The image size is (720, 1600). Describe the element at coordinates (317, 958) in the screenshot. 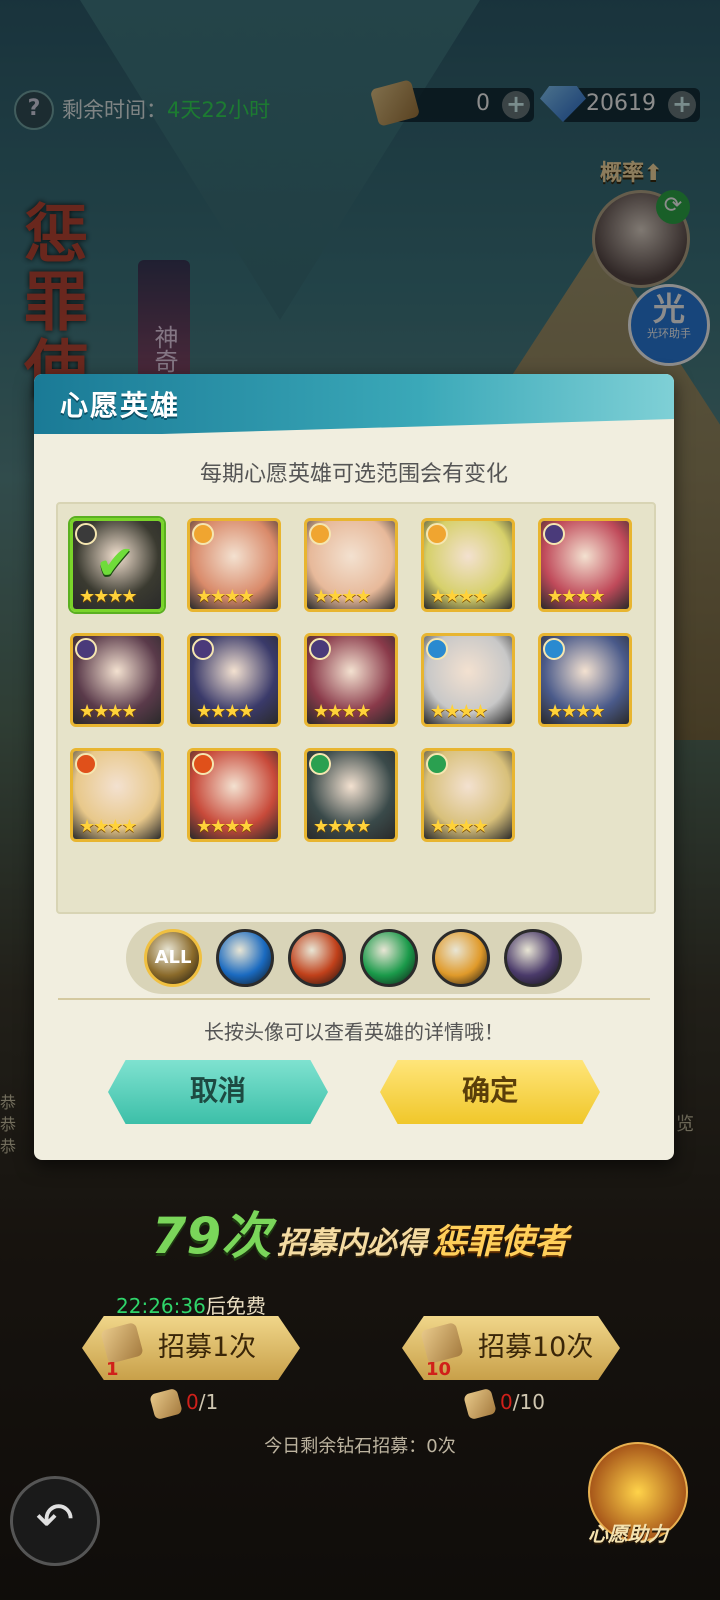

I see `filter-fire-icon` at that location.